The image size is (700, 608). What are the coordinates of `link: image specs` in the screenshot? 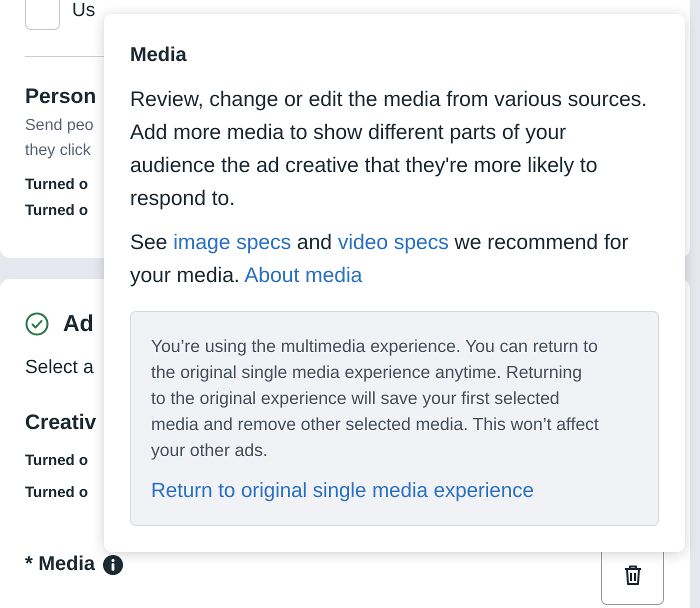 It's located at (232, 242).